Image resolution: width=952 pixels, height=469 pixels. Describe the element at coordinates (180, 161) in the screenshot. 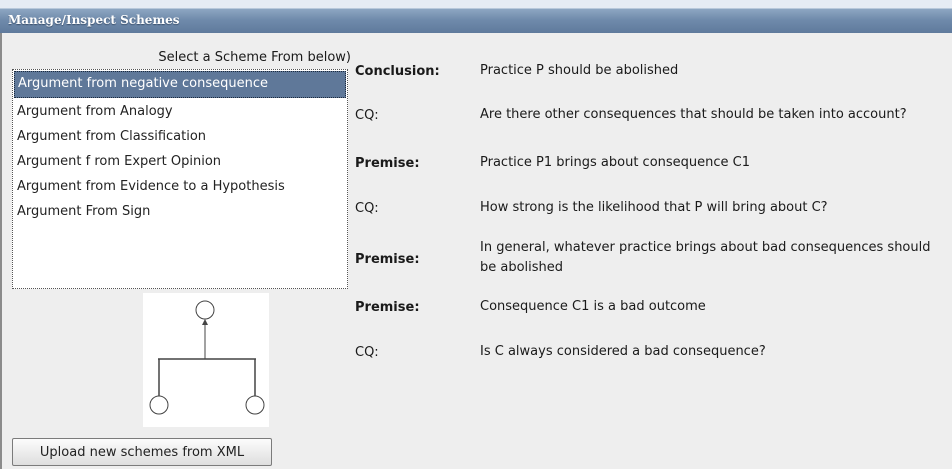

I see `scheme-list-item: Argument f rom Expert Opinion` at that location.